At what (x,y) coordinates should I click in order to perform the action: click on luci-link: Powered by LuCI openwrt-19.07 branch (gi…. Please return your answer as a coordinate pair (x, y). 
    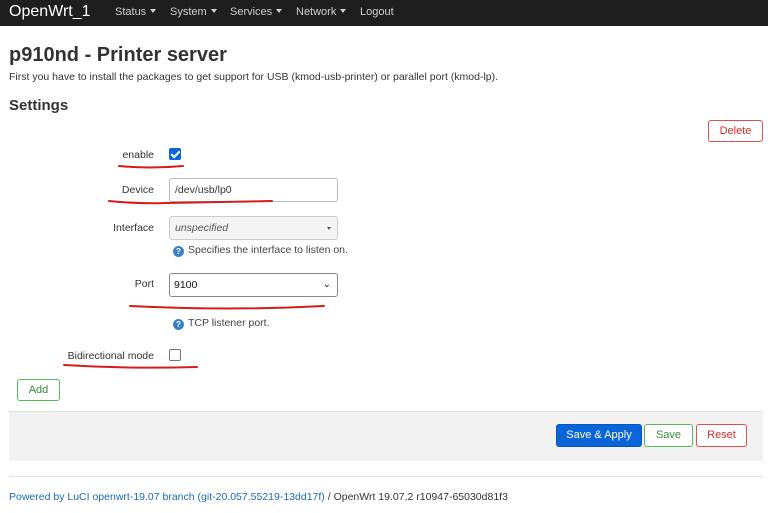
    Looking at the image, I should click on (167, 497).